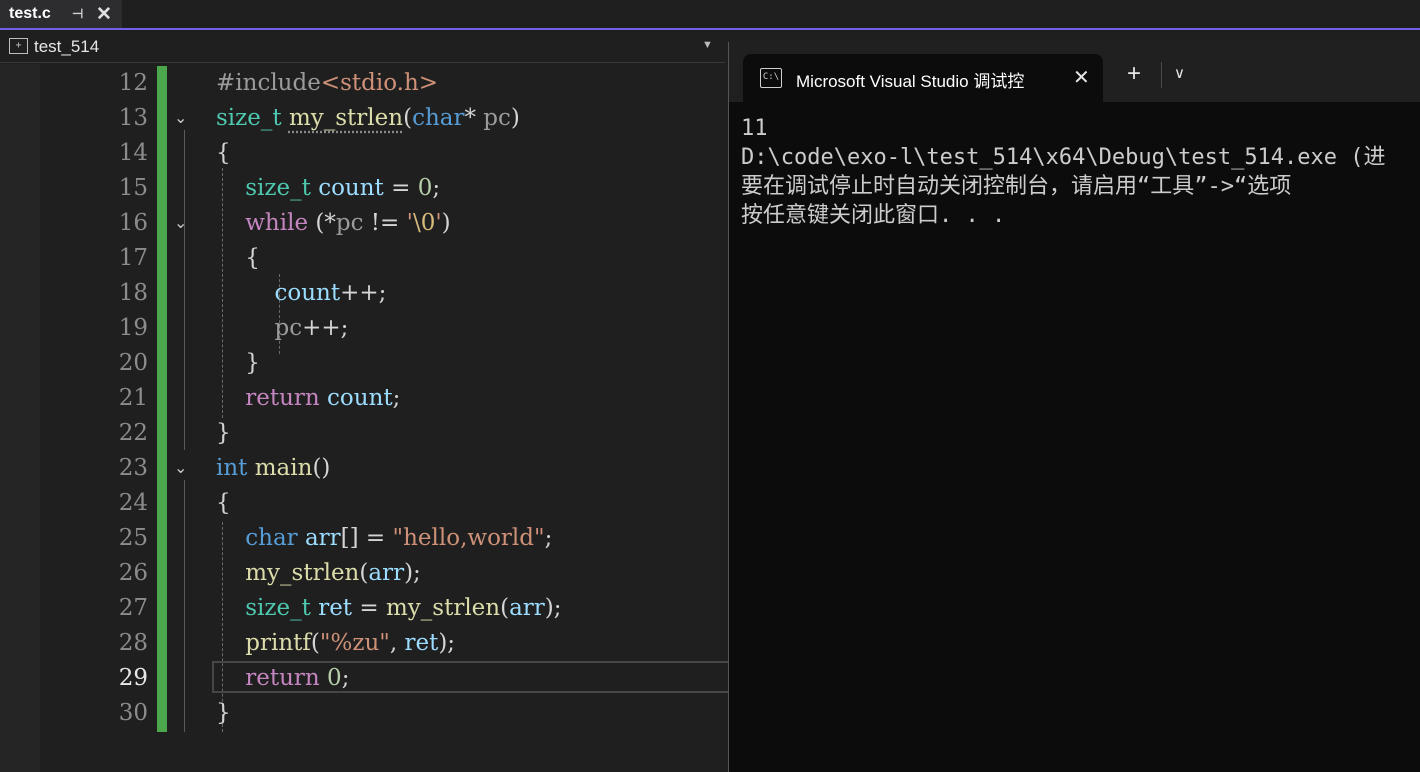 The width and height of the screenshot is (1420, 772). Describe the element at coordinates (284, 468) in the screenshot. I see `function-name: main` at that location.